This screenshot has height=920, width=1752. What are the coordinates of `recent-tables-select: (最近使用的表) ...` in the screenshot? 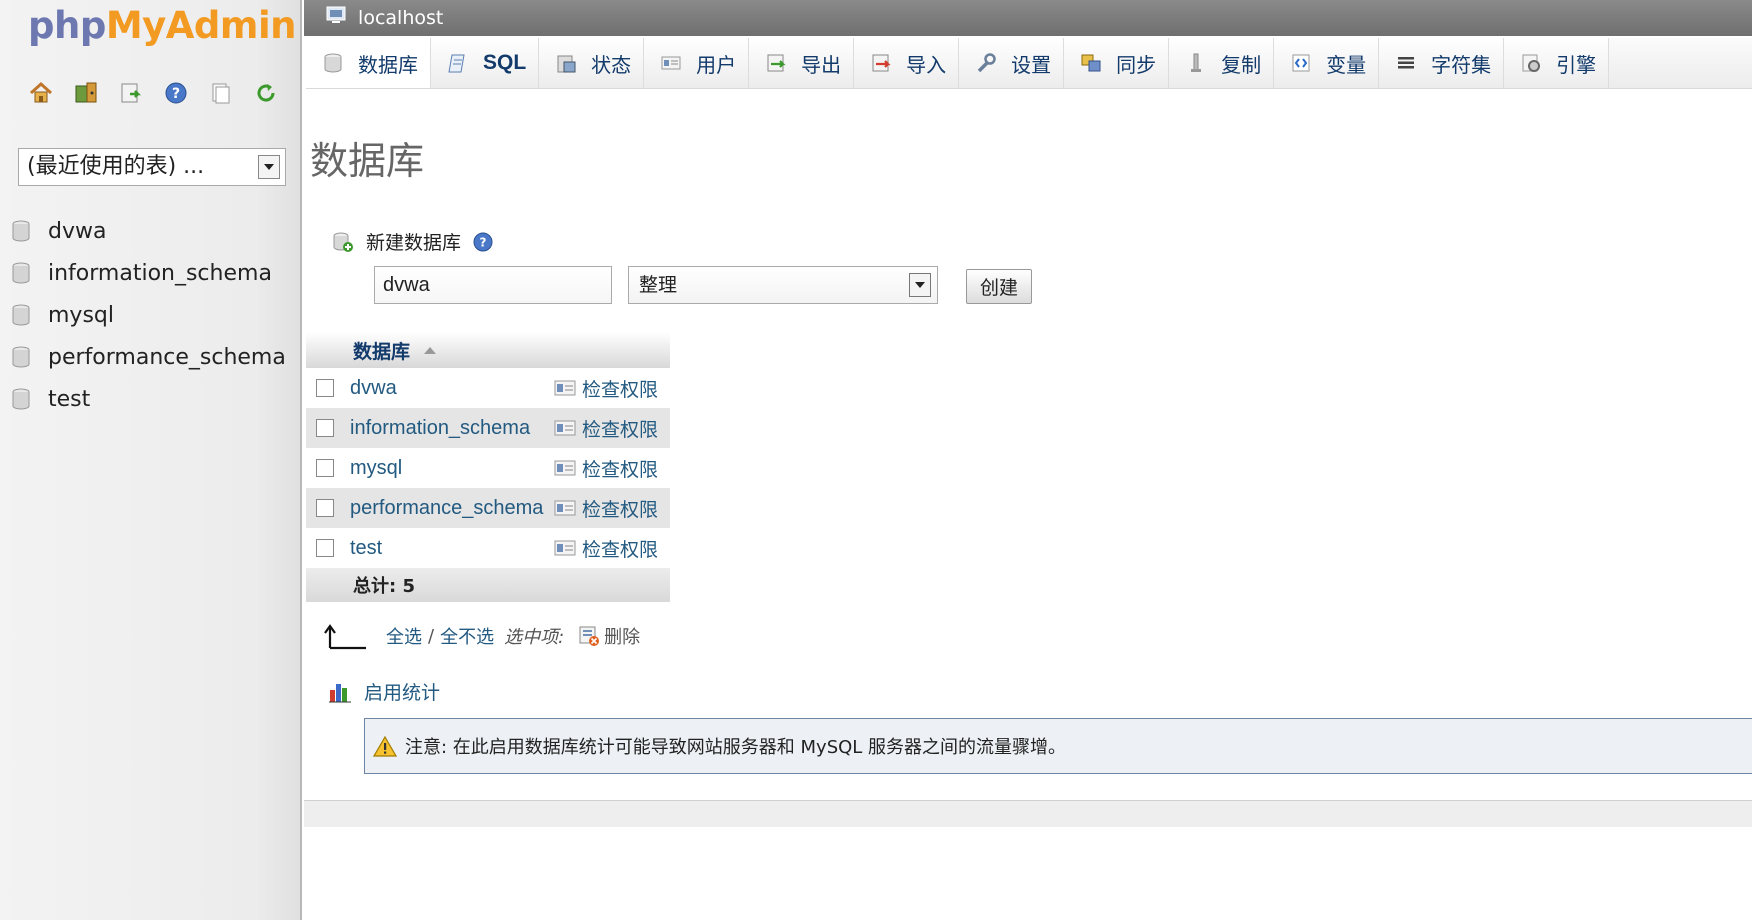 It's located at (152, 167).